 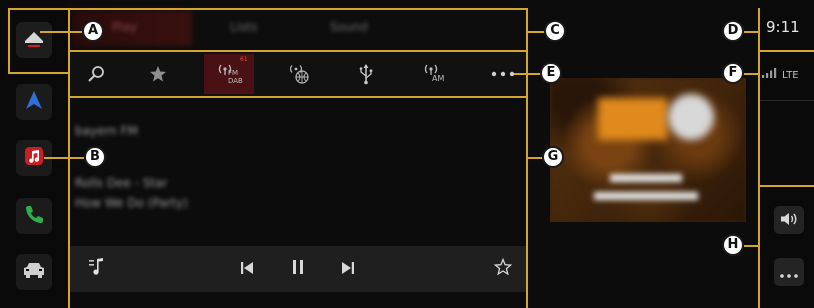 I want to click on previous-track-button, so click(x=247, y=269).